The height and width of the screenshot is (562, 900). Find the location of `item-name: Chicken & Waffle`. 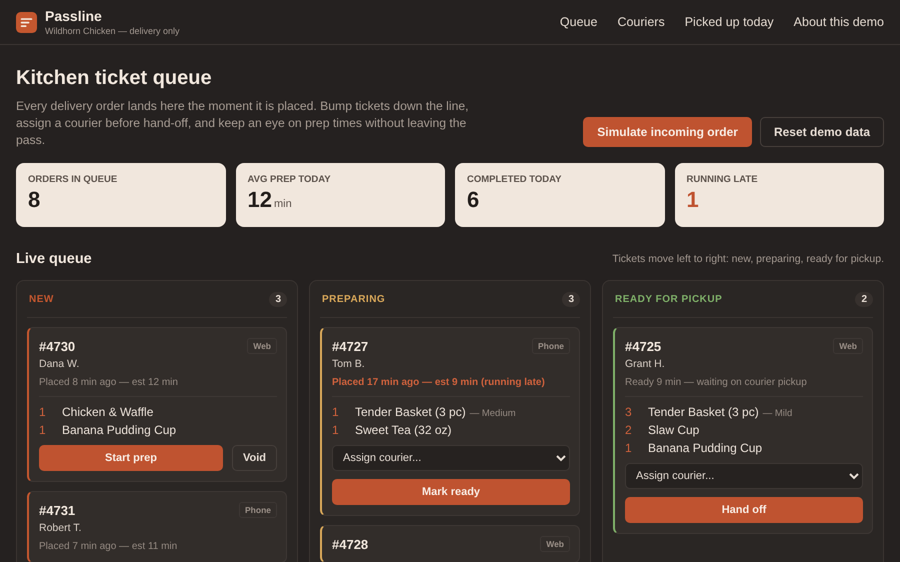

item-name: Chicken & Waffle is located at coordinates (108, 412).